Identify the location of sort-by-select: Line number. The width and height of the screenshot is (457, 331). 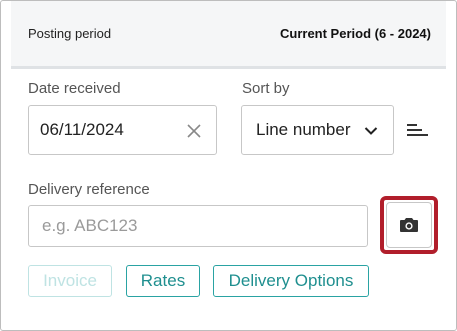
(317, 130).